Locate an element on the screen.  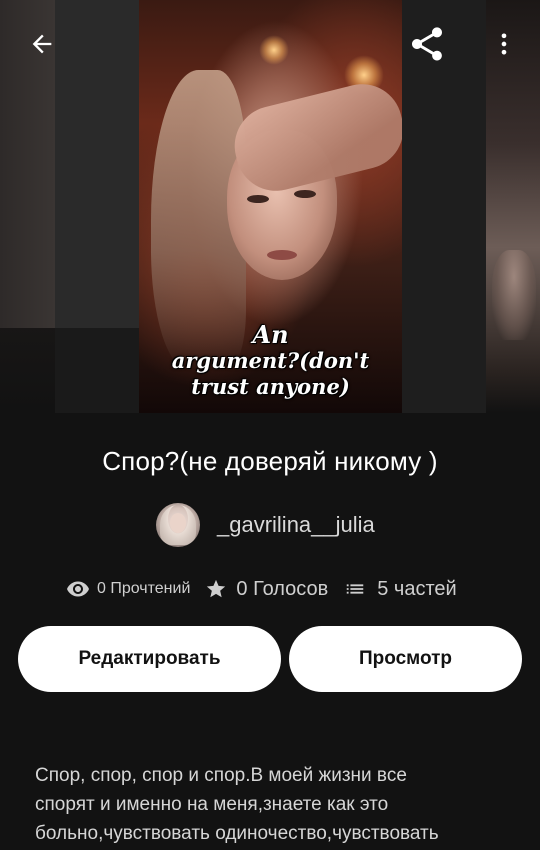
preview-button: Просмотр is located at coordinates (405, 659).